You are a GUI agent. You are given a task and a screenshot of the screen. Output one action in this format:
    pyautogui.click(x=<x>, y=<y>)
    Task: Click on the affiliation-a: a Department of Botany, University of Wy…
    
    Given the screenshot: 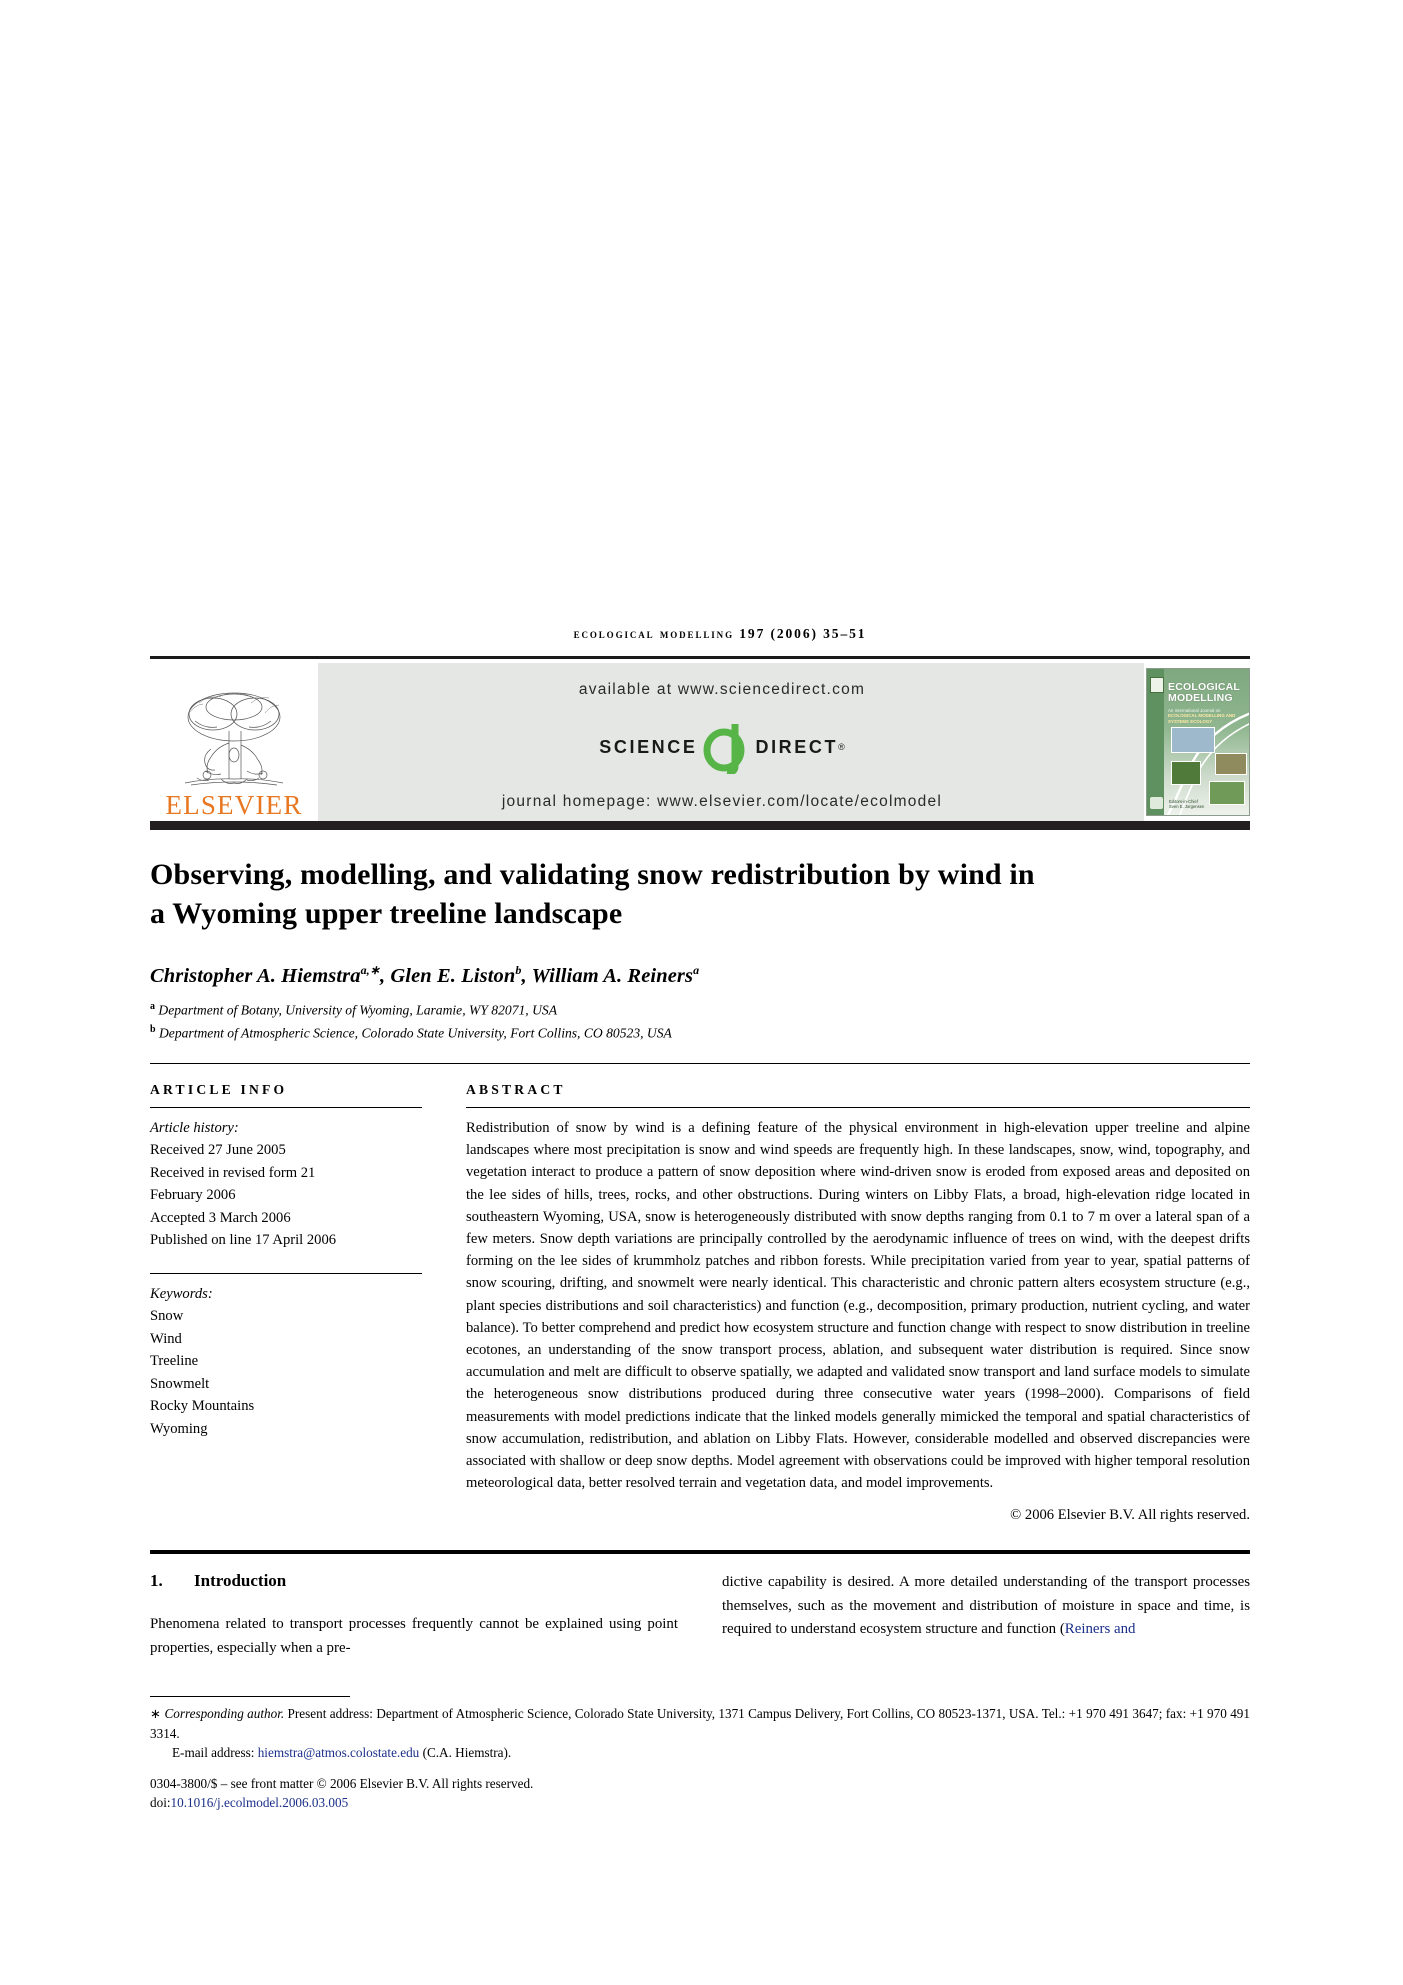 What is the action you would take?
    pyautogui.click(x=700, y=1008)
    